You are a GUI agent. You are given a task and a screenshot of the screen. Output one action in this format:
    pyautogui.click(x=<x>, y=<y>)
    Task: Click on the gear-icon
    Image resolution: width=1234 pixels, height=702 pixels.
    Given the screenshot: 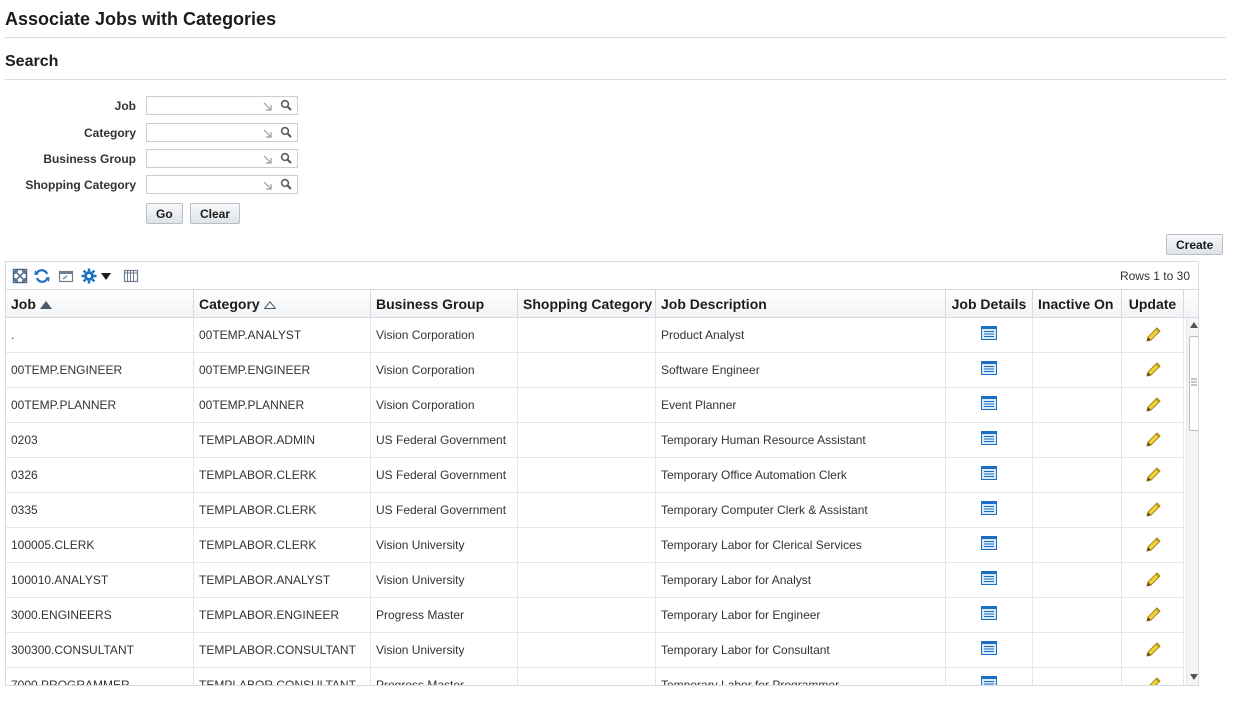 What is the action you would take?
    pyautogui.click(x=89, y=276)
    